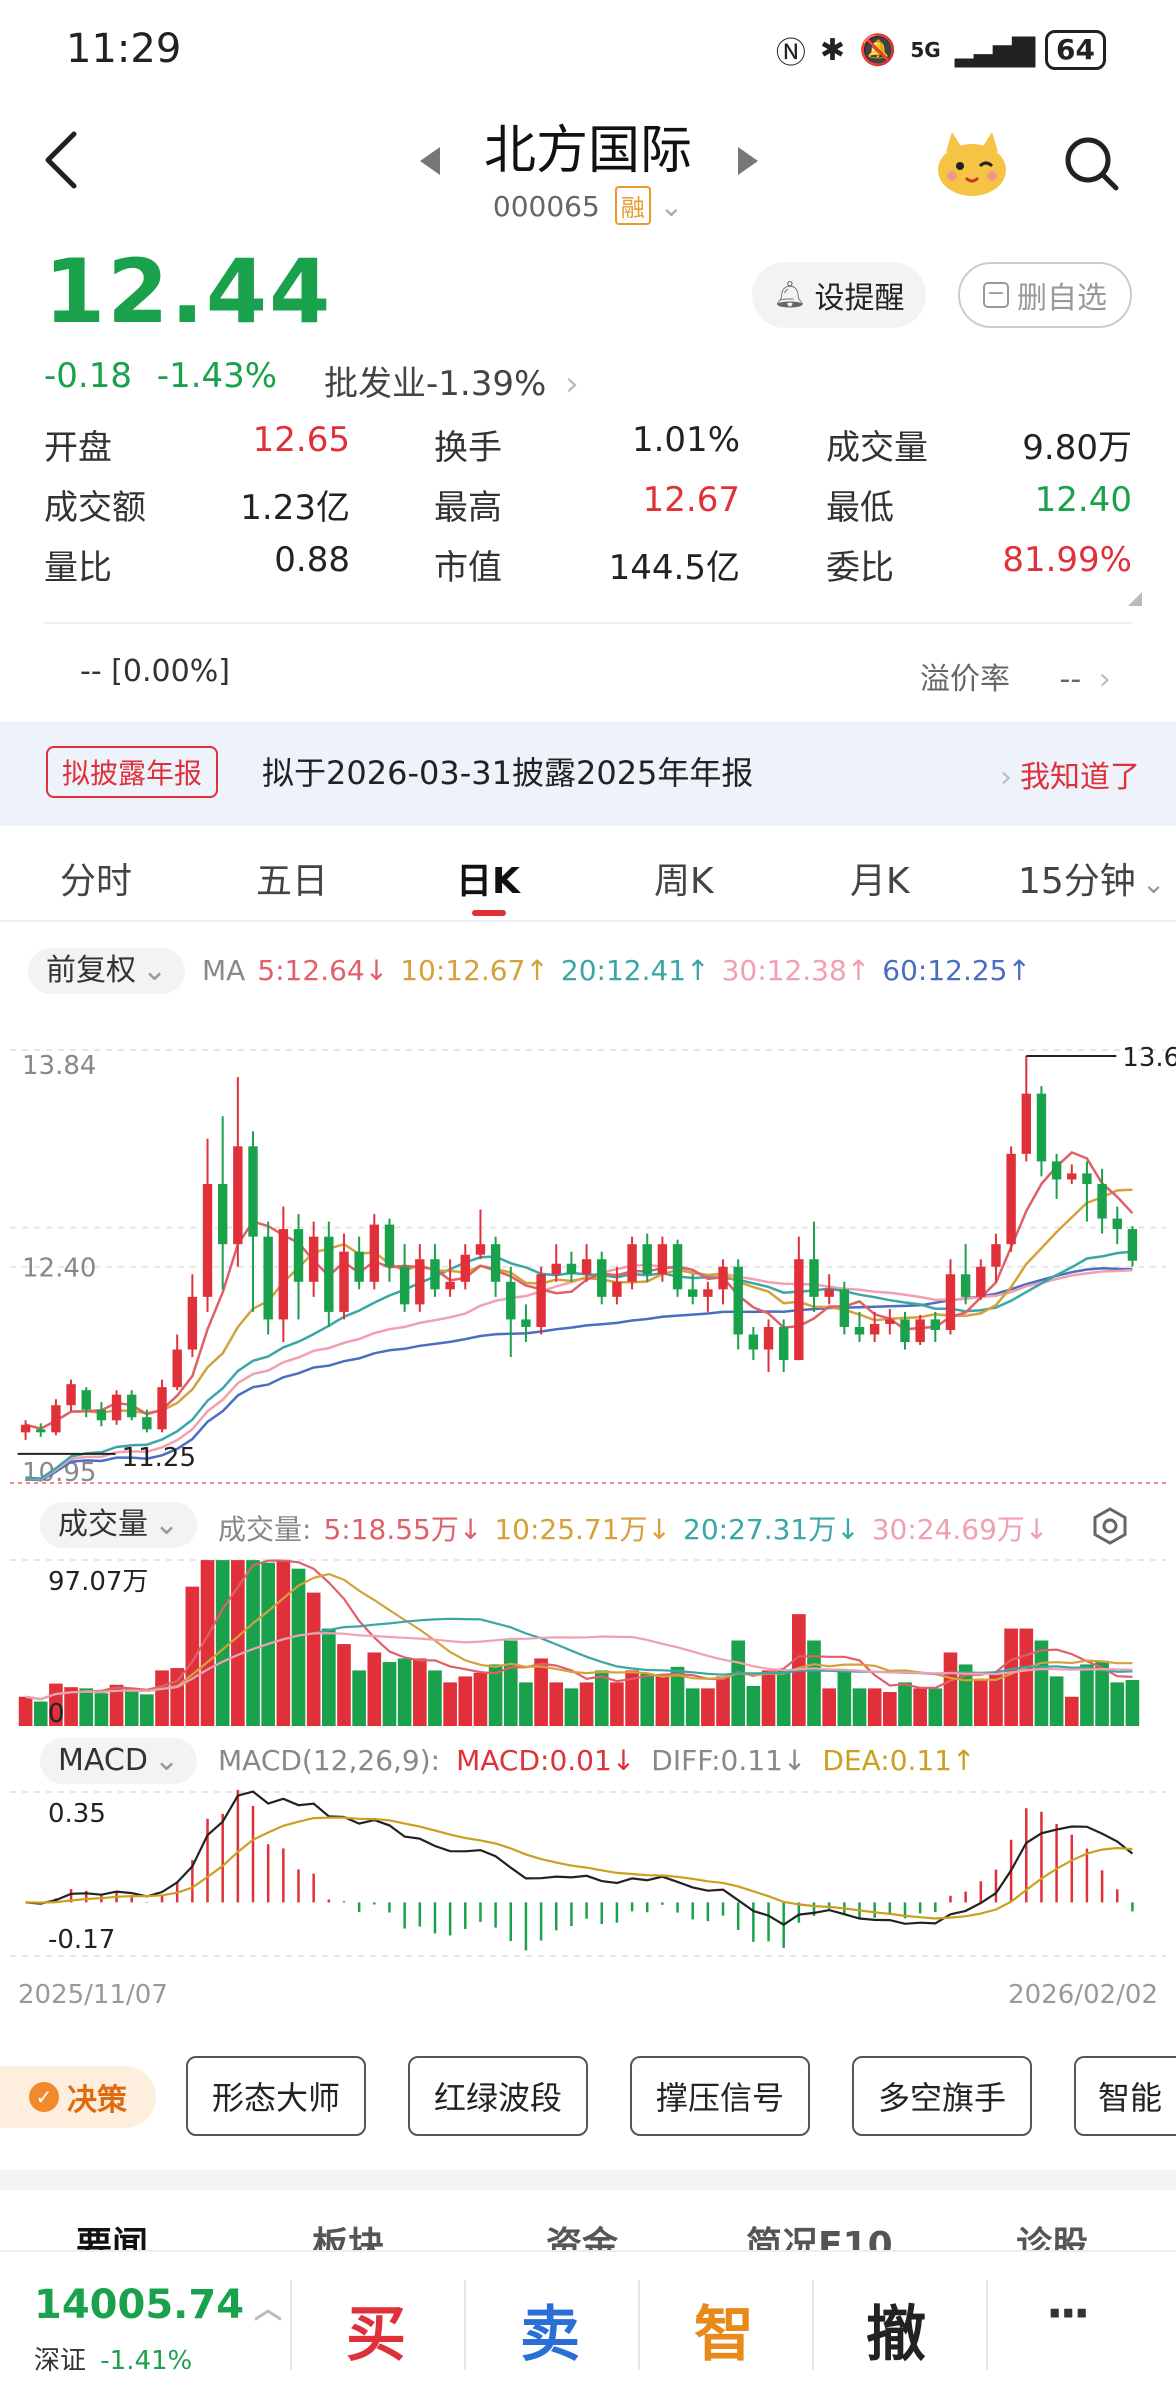 This screenshot has height=2400, width=1176. What do you see at coordinates (546, 1760) in the screenshot?
I see `legend-item: MACD:0.01↓` at bounding box center [546, 1760].